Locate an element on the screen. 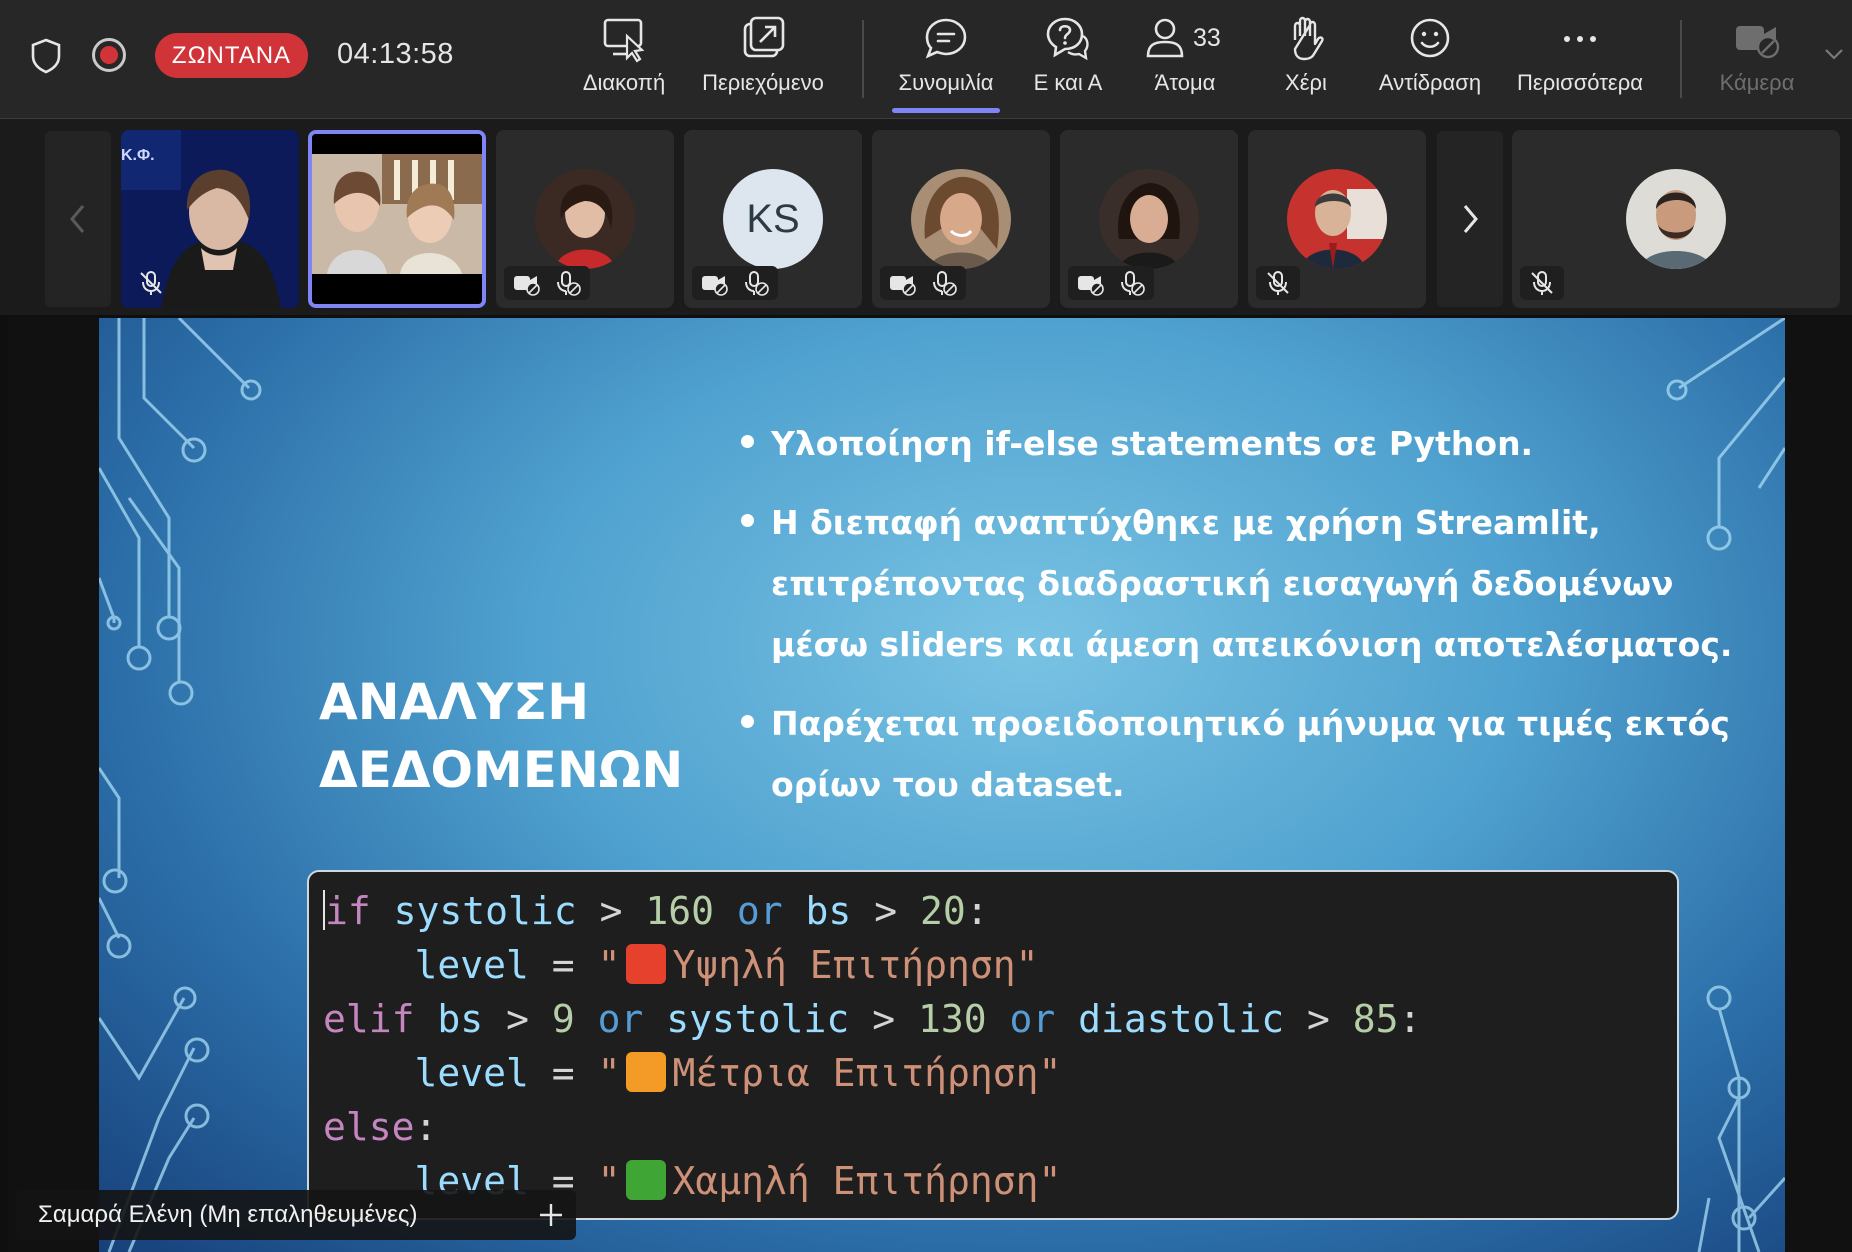  presenter-name-tag: Σαμαρά Ελένη (Μη επαληθευμένες) is located at coordinates (296, 1215).